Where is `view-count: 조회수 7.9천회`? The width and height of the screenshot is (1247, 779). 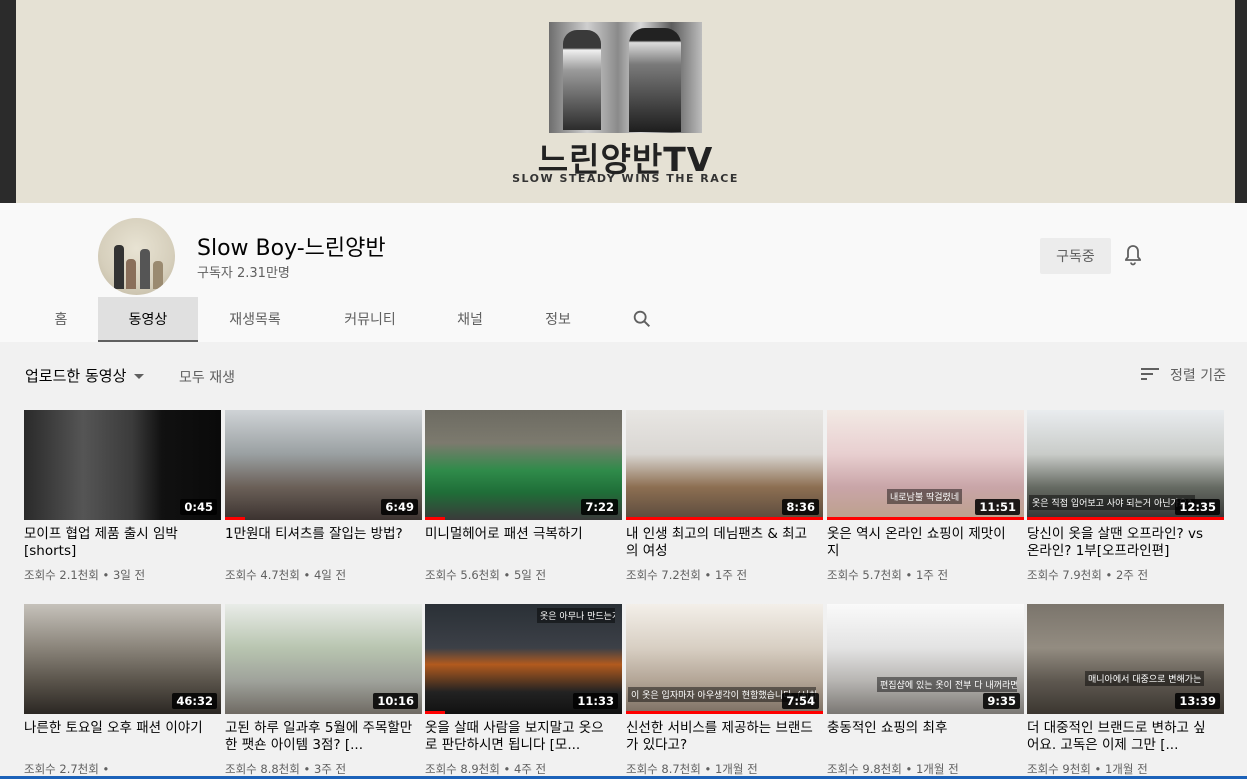
view-count: 조회수 7.9천회 is located at coordinates (1064, 575).